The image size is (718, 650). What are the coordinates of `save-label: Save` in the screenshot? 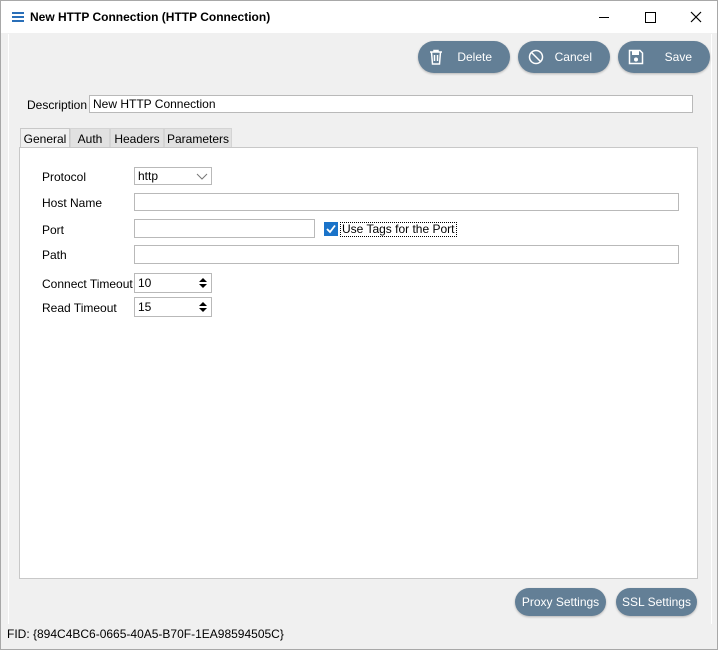 It's located at (678, 57).